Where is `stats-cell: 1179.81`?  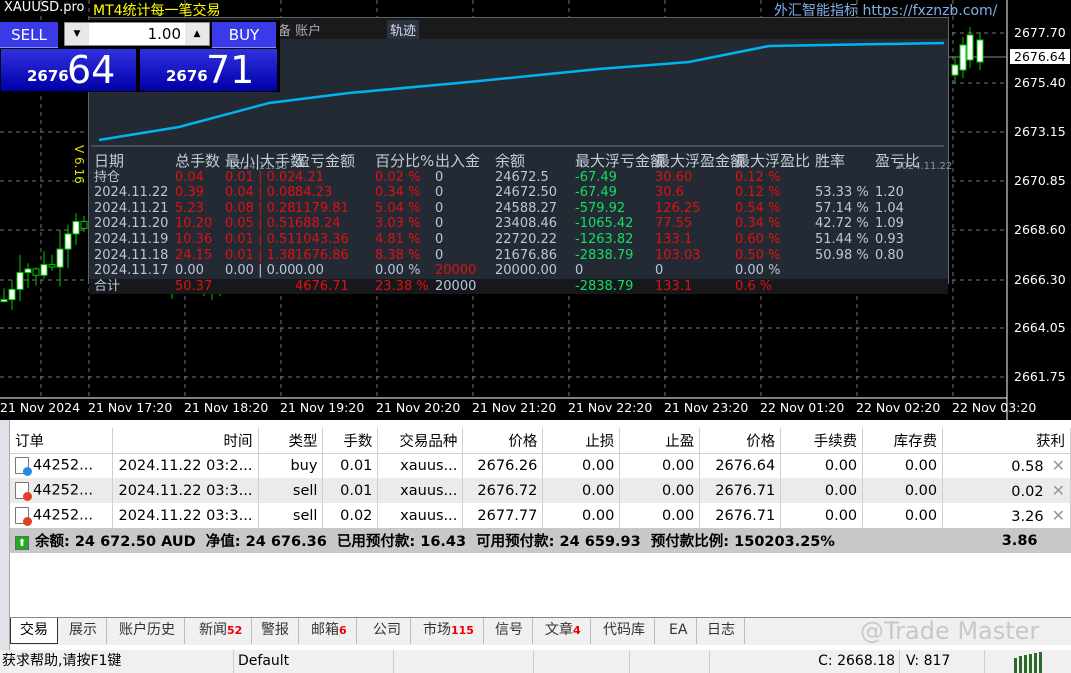
stats-cell: 1179.81 is located at coordinates (322, 208).